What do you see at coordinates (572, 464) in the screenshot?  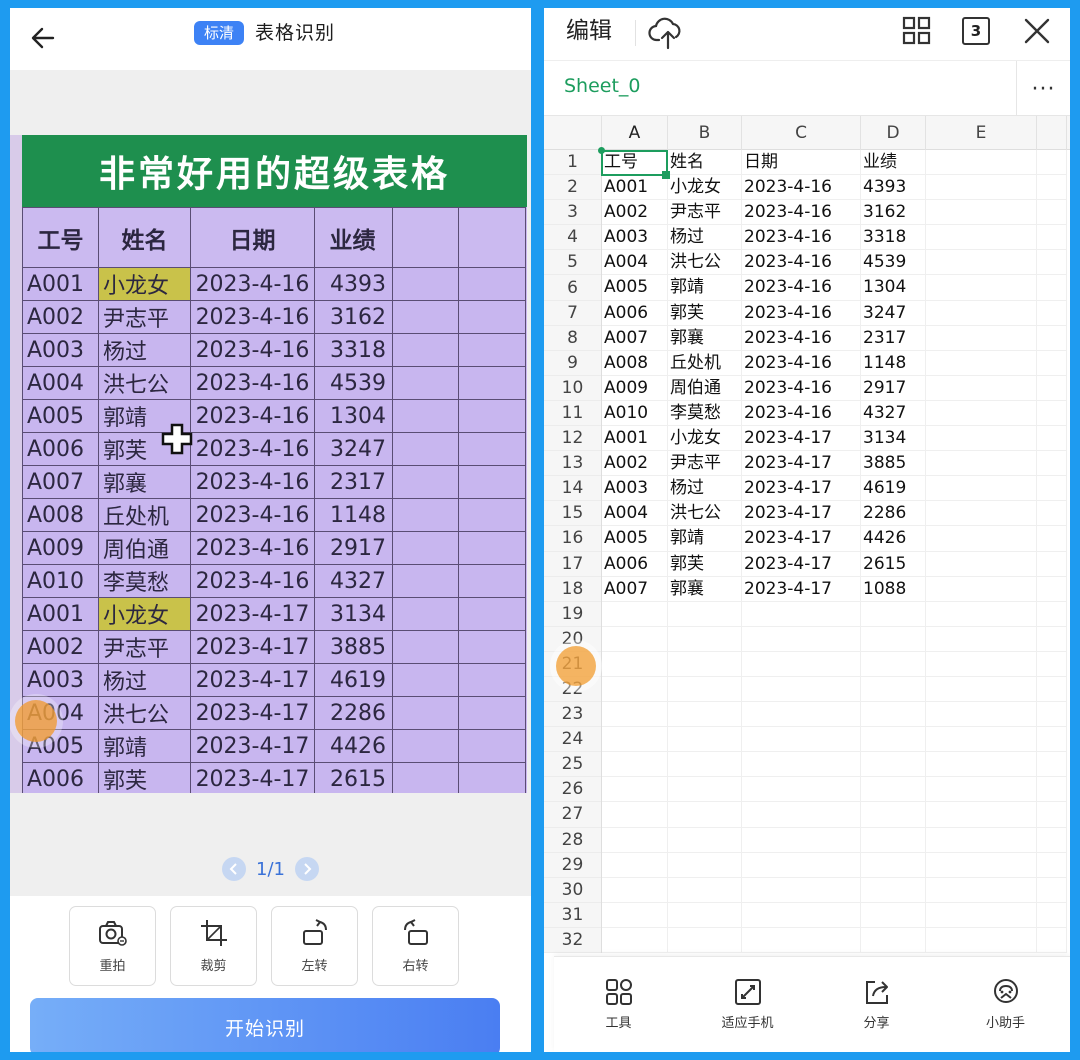 I see `row-number: 13` at bounding box center [572, 464].